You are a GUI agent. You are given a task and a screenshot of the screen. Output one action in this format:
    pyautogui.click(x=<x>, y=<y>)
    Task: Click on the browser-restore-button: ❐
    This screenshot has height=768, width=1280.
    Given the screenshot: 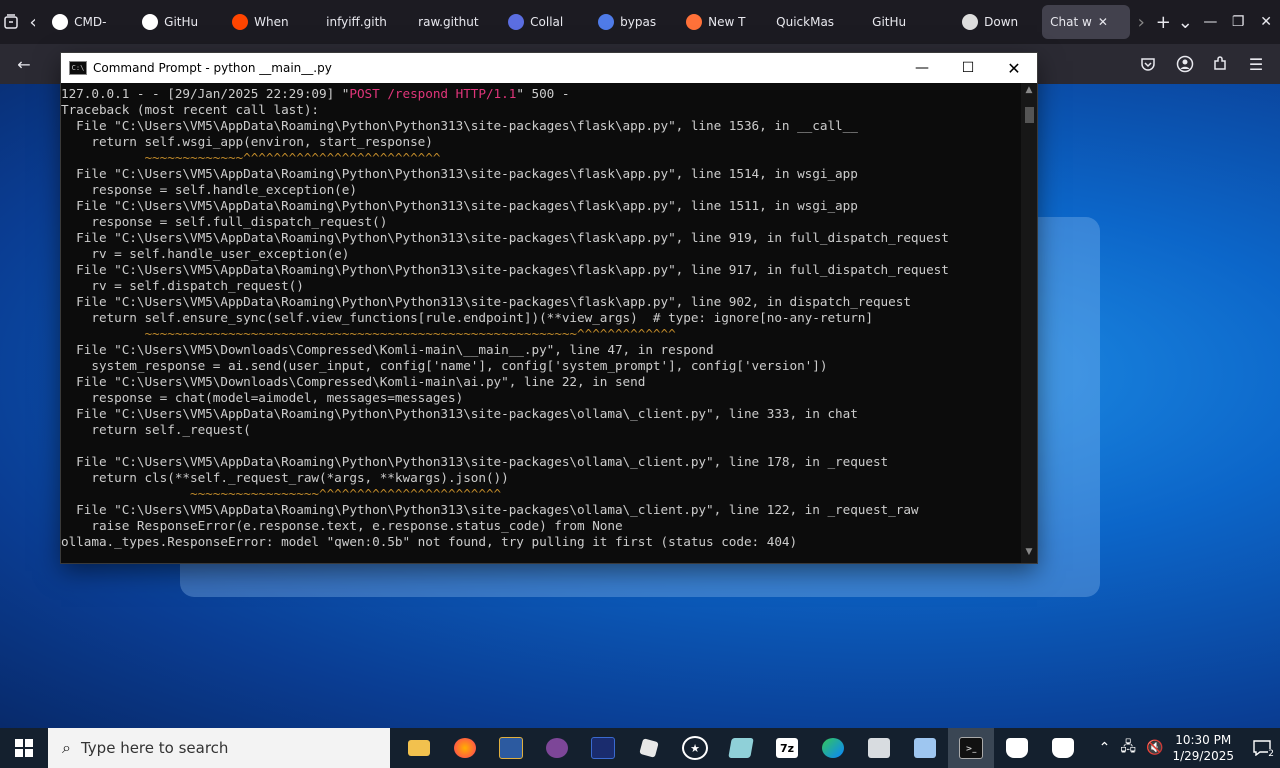 What is the action you would take?
    pyautogui.click(x=1238, y=22)
    